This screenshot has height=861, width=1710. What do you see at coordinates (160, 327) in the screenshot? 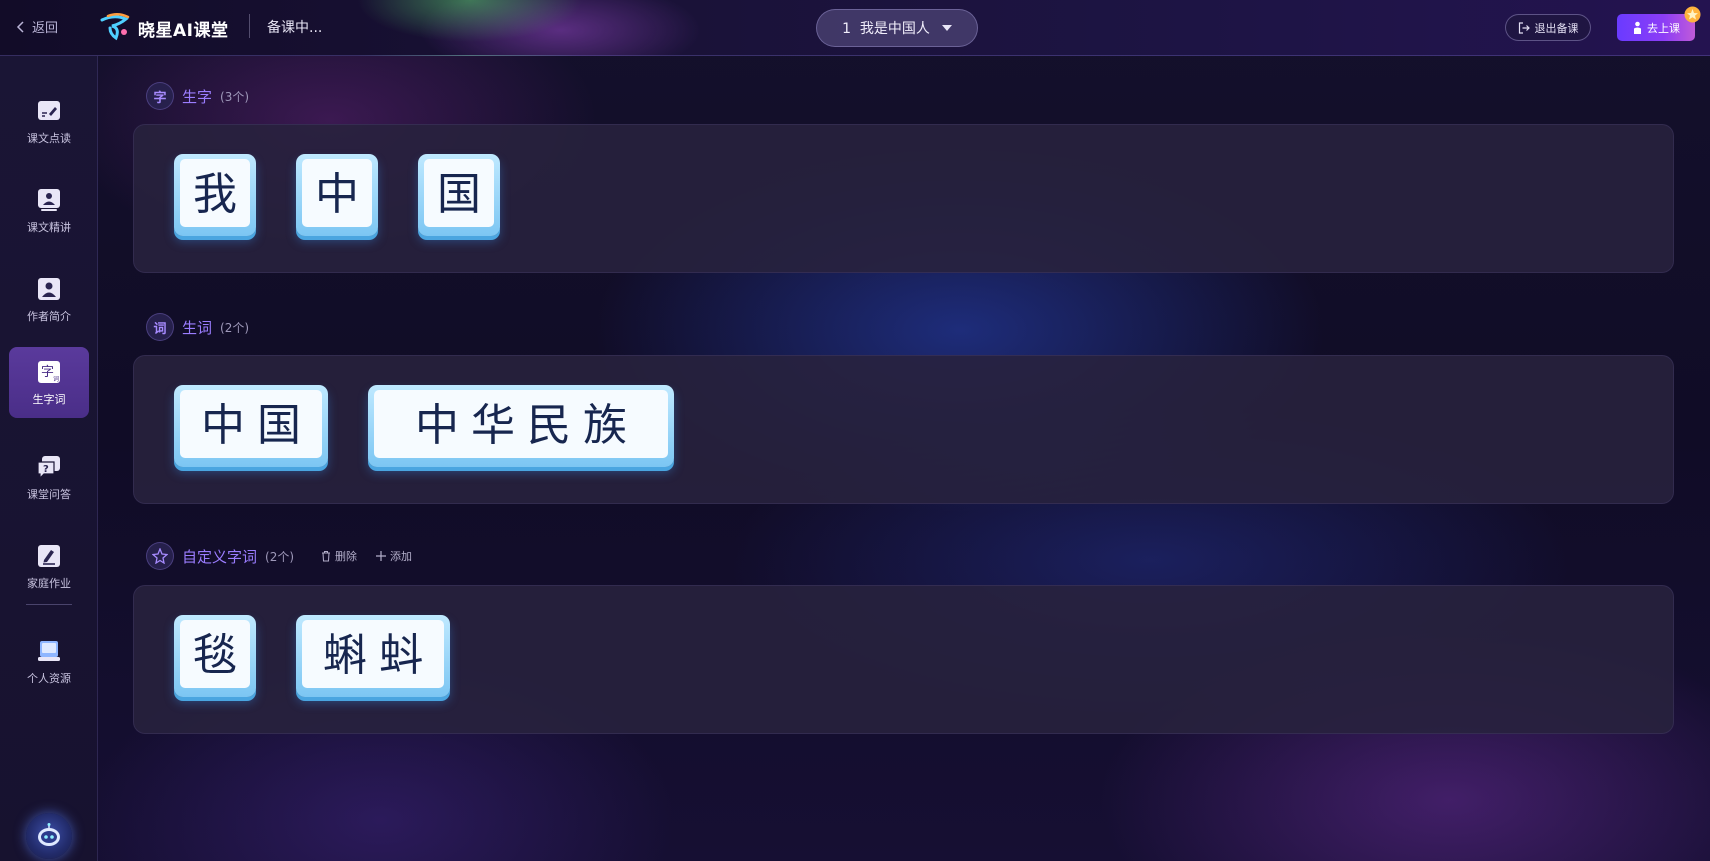
I see `word-section-icon: 词` at bounding box center [160, 327].